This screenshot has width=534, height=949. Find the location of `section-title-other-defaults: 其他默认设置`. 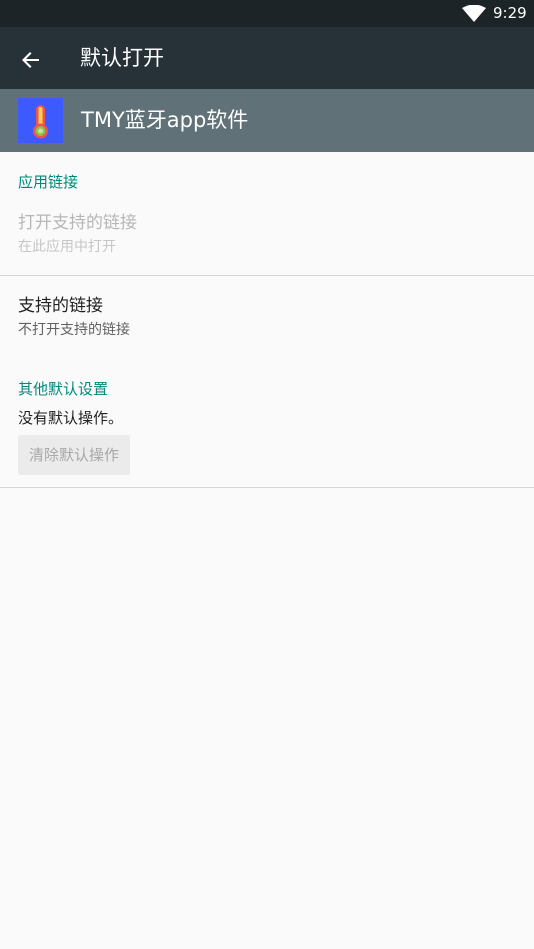

section-title-other-defaults: 其他默认设置 is located at coordinates (63, 389).